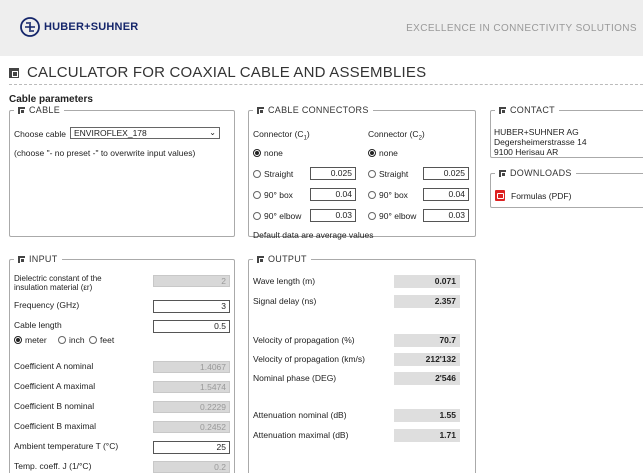 The image size is (643, 473). What do you see at coordinates (191, 407) in the screenshot?
I see `coef-b-nominal-field: 0.2229` at bounding box center [191, 407].